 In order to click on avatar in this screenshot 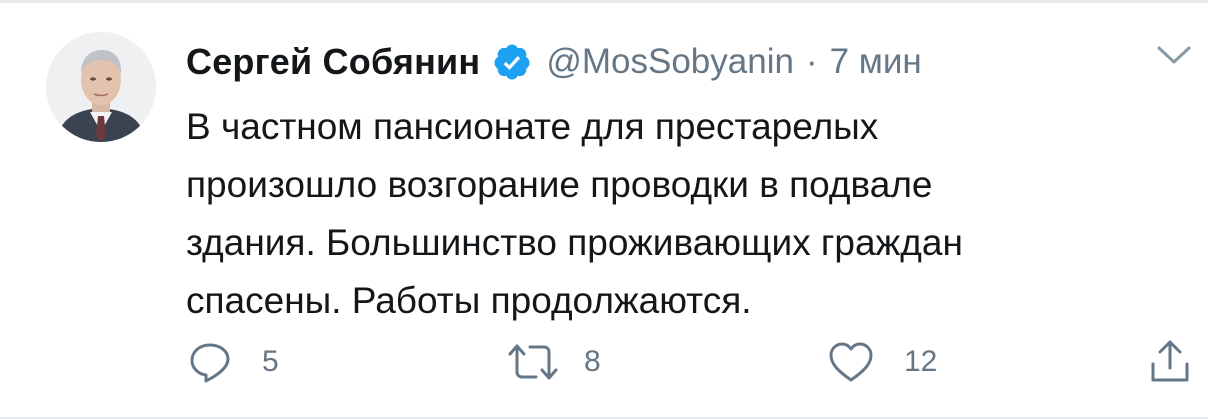, I will do `click(101, 87)`.